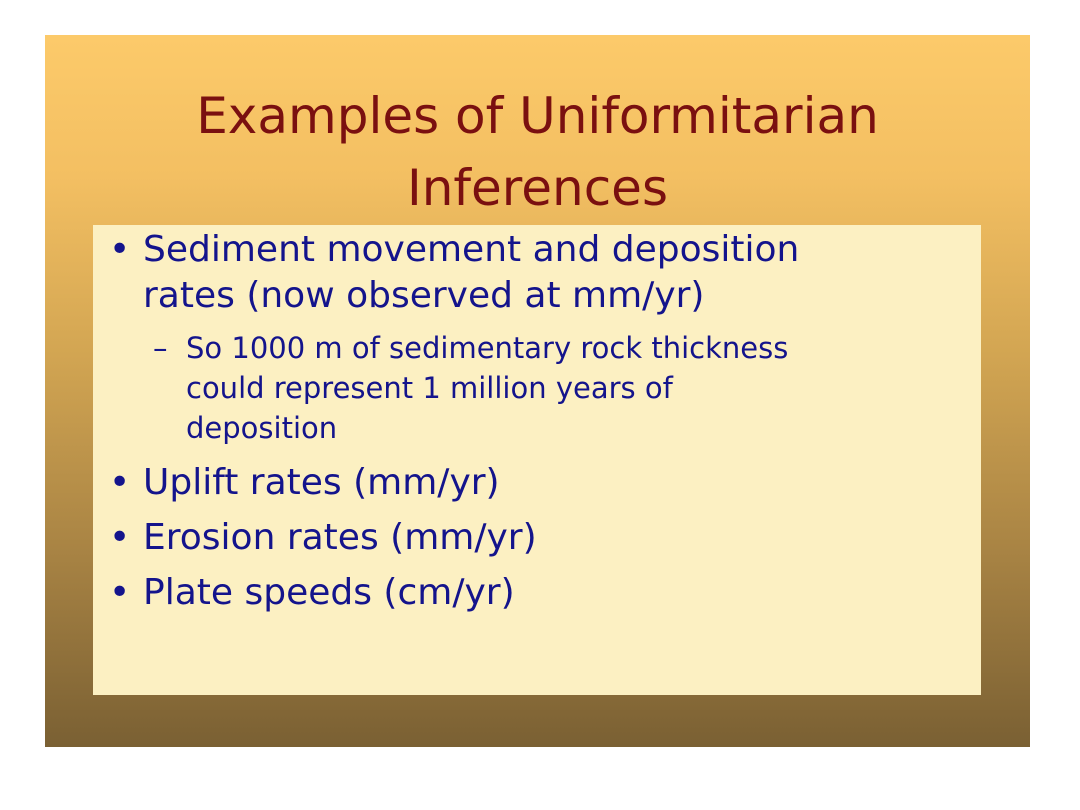 The height and width of the screenshot is (810, 1080). I want to click on bullet-text-line: Uplift rates (mm/yr), so click(321, 482).